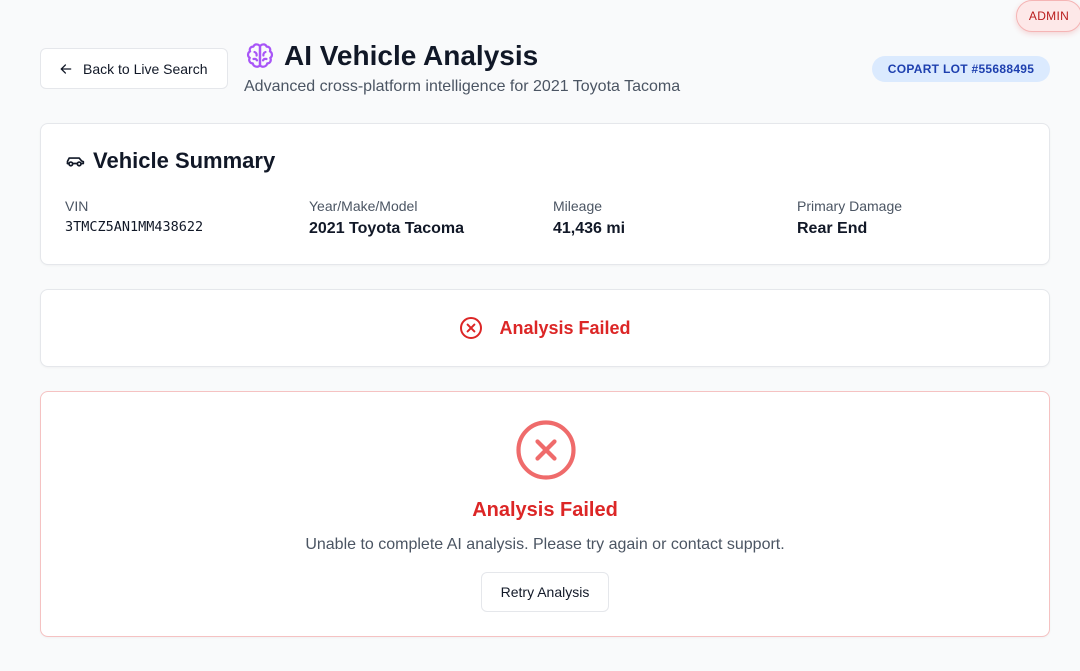  Describe the element at coordinates (75, 162) in the screenshot. I see `car-icon` at that location.